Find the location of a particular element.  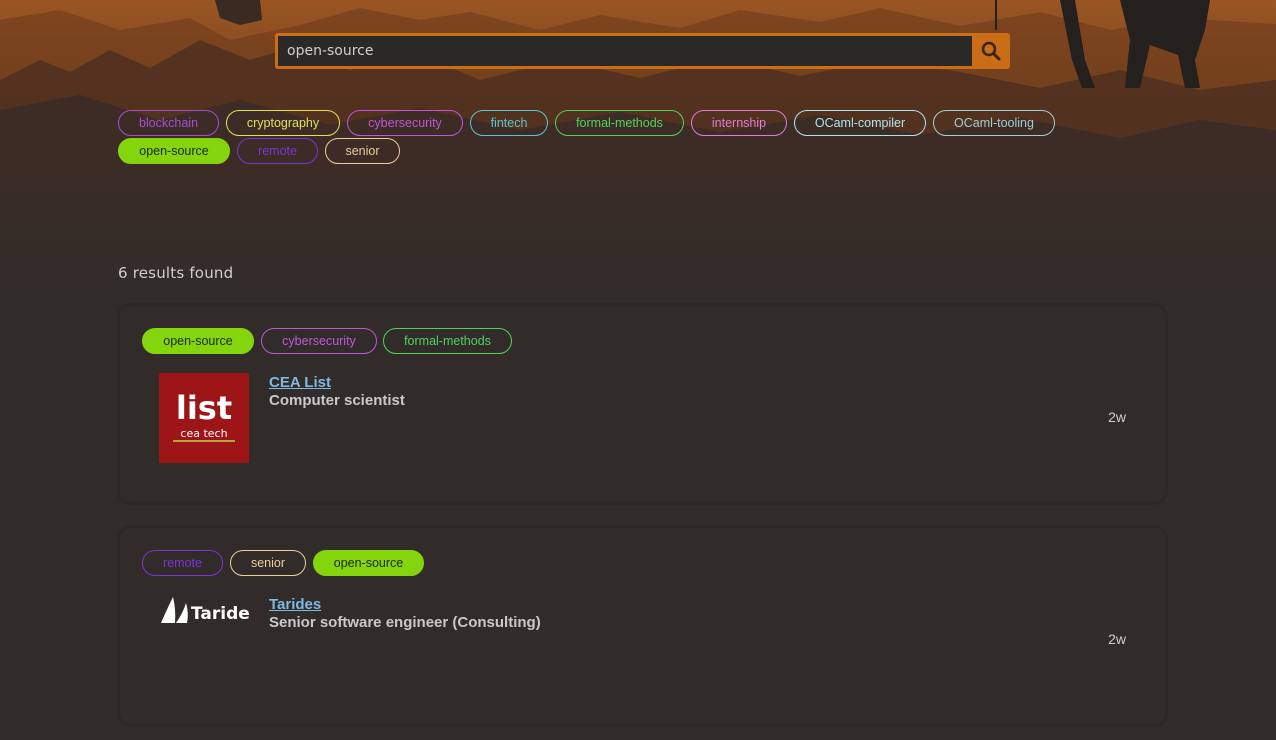

search-icon is located at coordinates (991, 51).